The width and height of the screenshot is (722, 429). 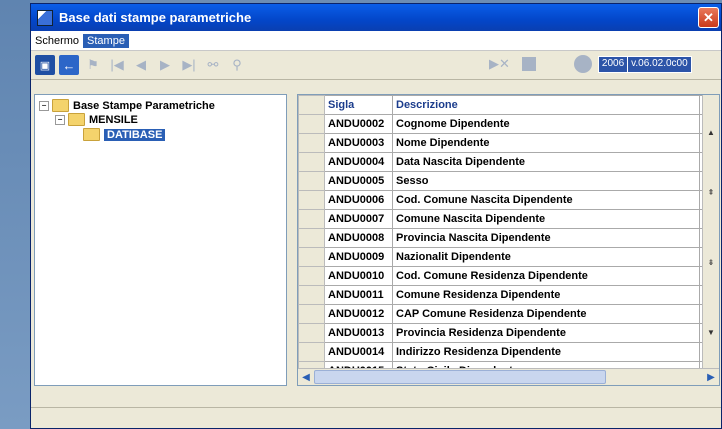 I want to click on cell-descrizione: CAP Comune Residenza Dipendente, so click(x=546, y=314).